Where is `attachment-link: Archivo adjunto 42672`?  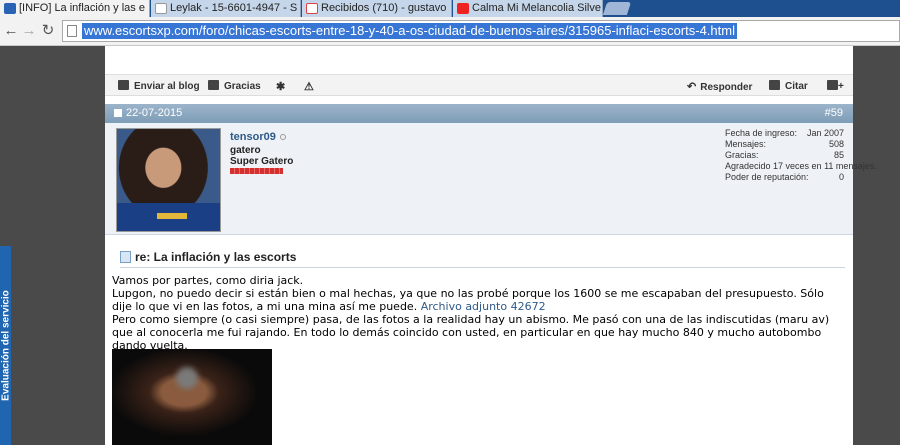
attachment-link: Archivo adjunto 42672 is located at coordinates (483, 306).